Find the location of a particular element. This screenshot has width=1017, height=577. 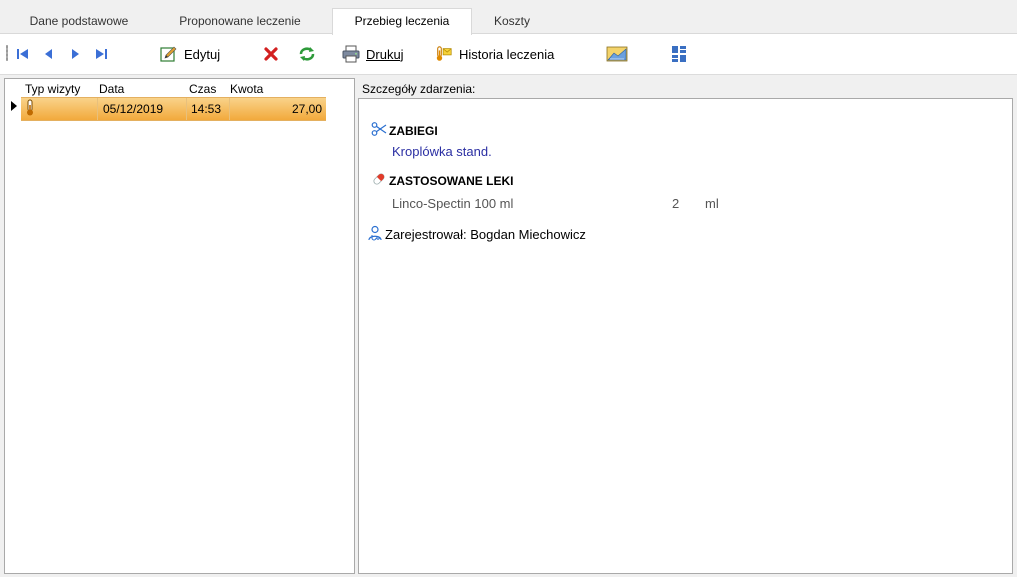

column-header-visit-type: Typ wizyty is located at coordinates (52, 89).